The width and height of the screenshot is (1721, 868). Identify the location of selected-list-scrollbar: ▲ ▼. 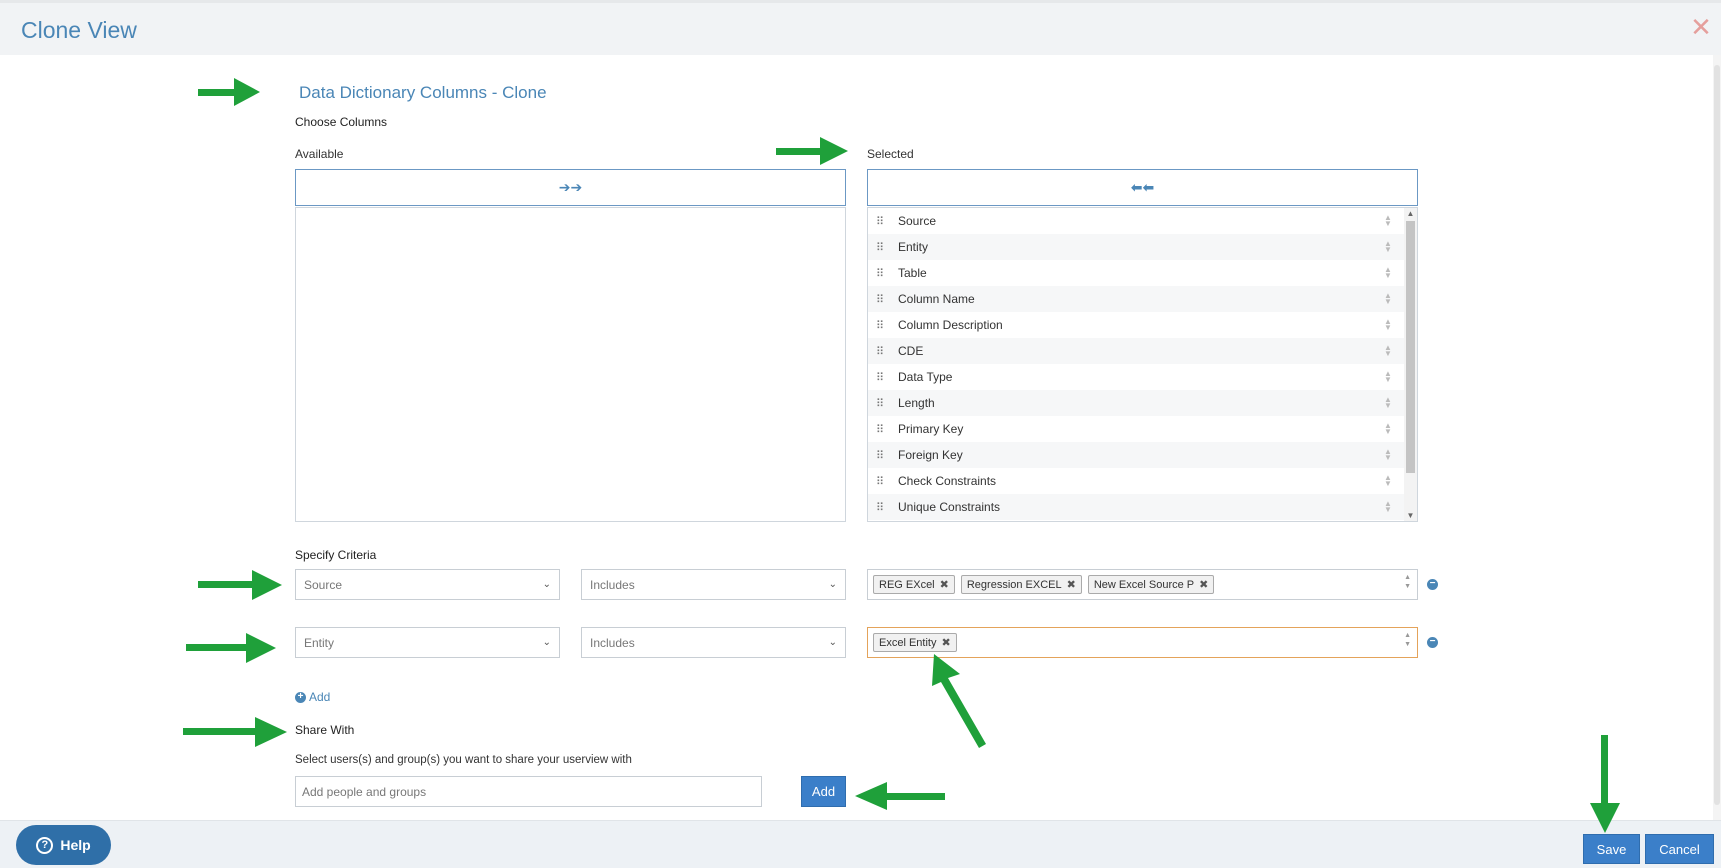
(1410, 364).